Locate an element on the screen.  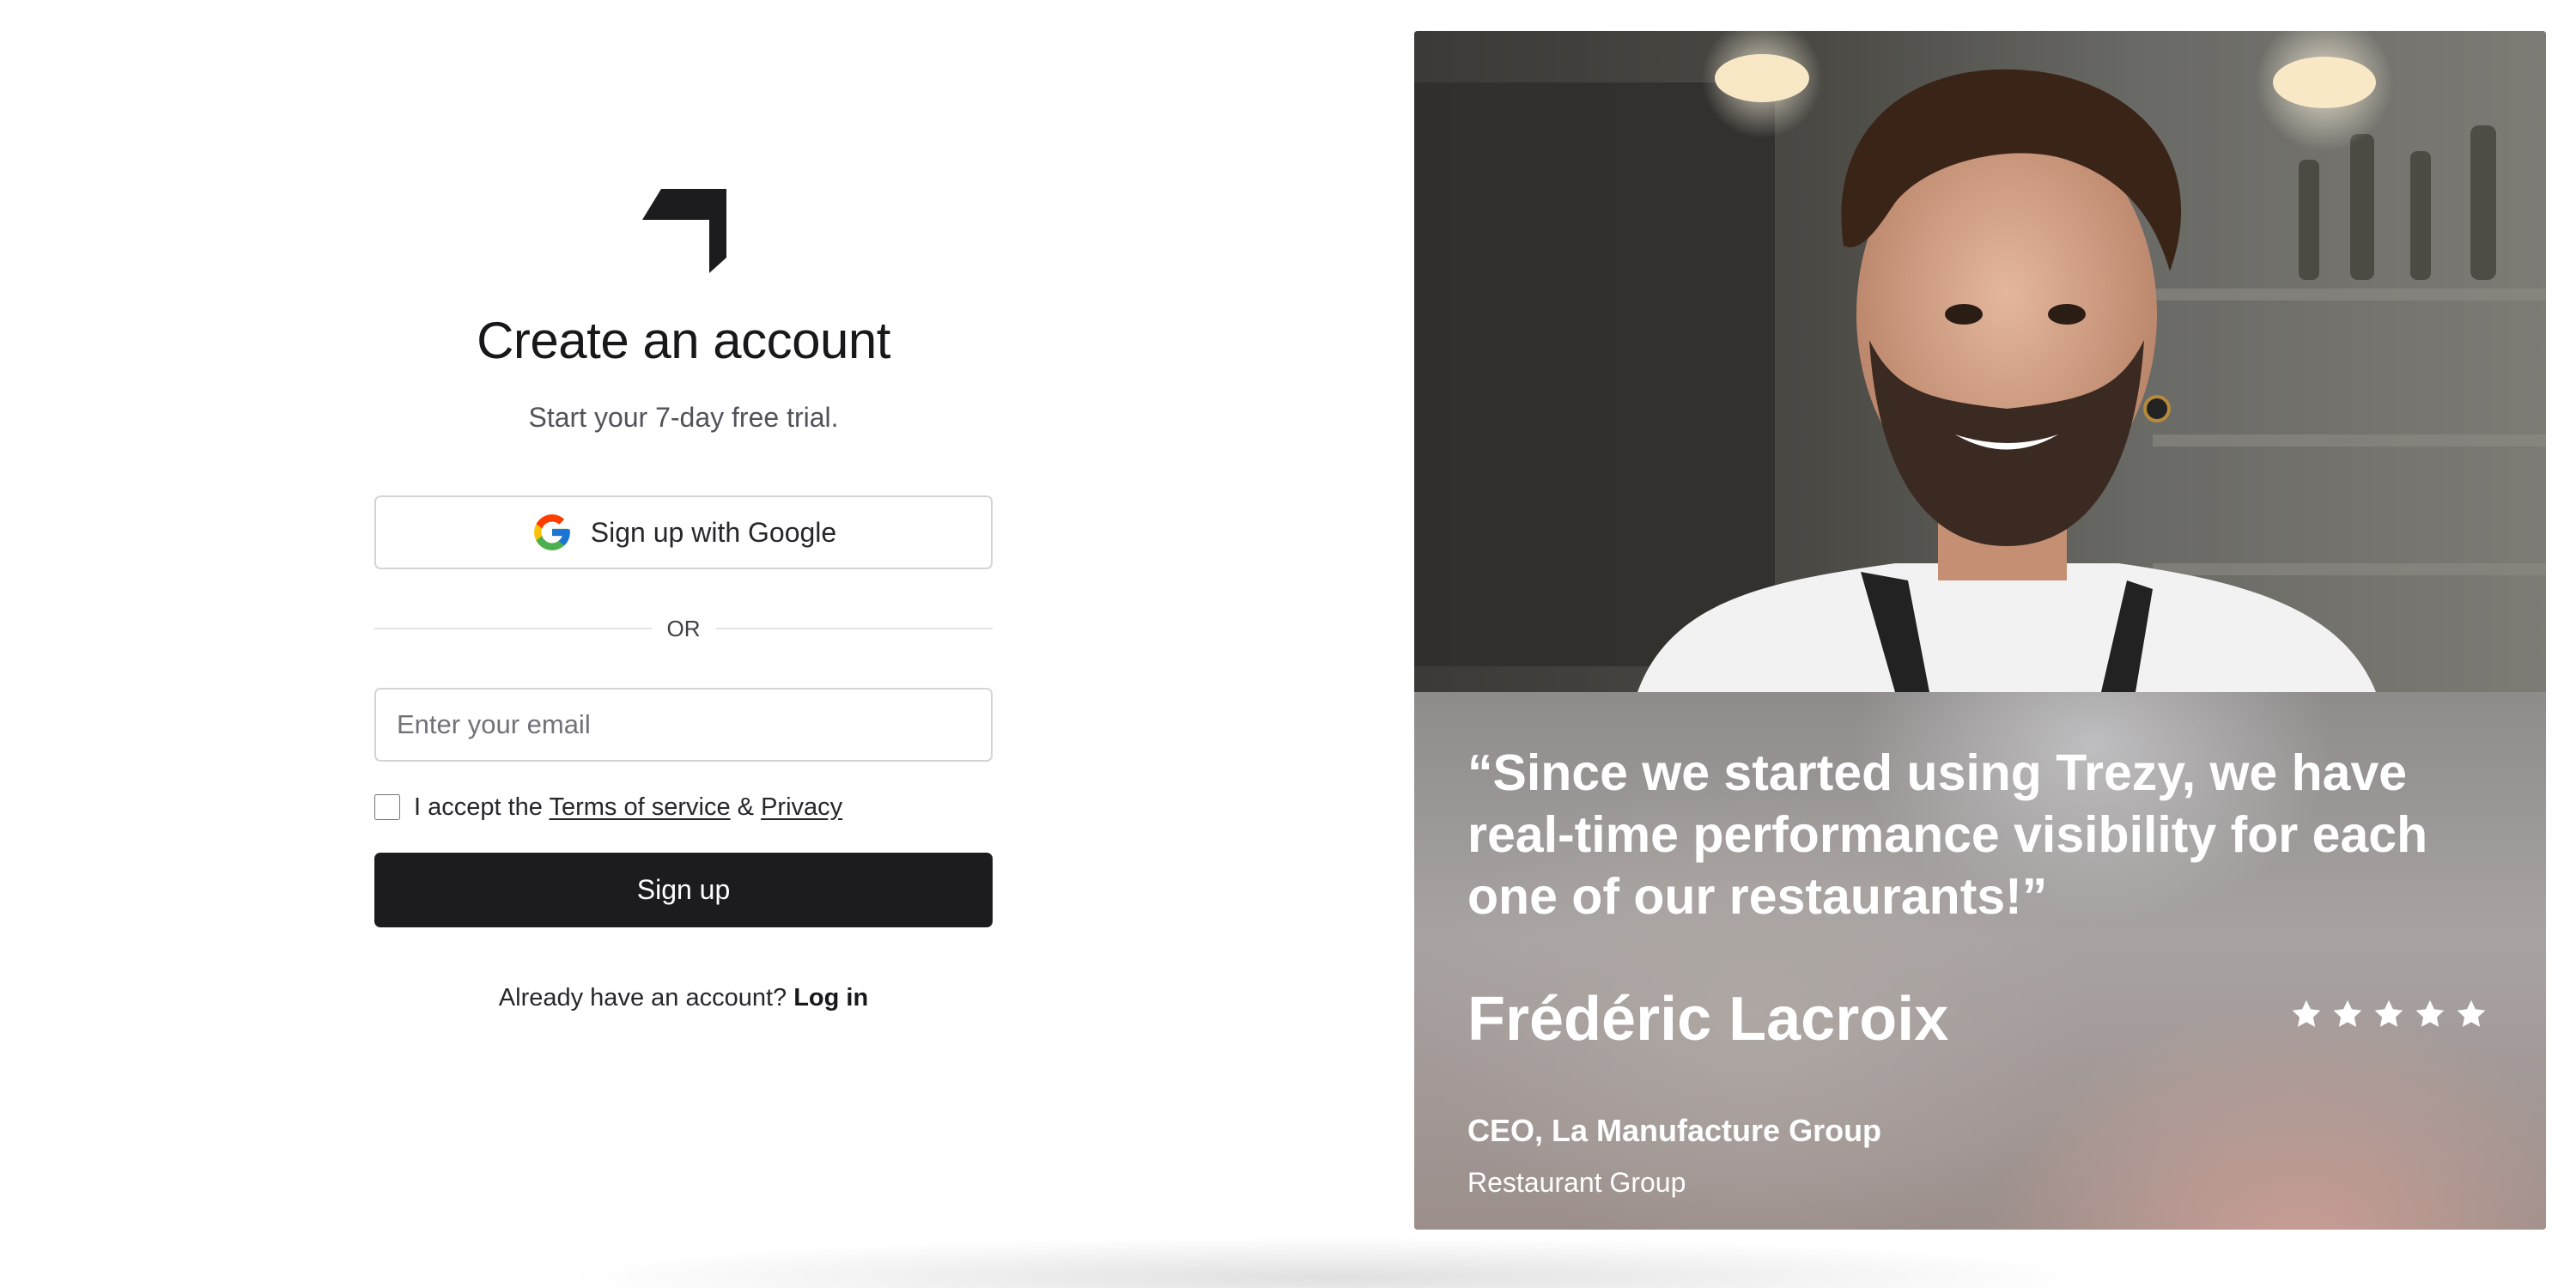
divider-line-left is located at coordinates (513, 629).